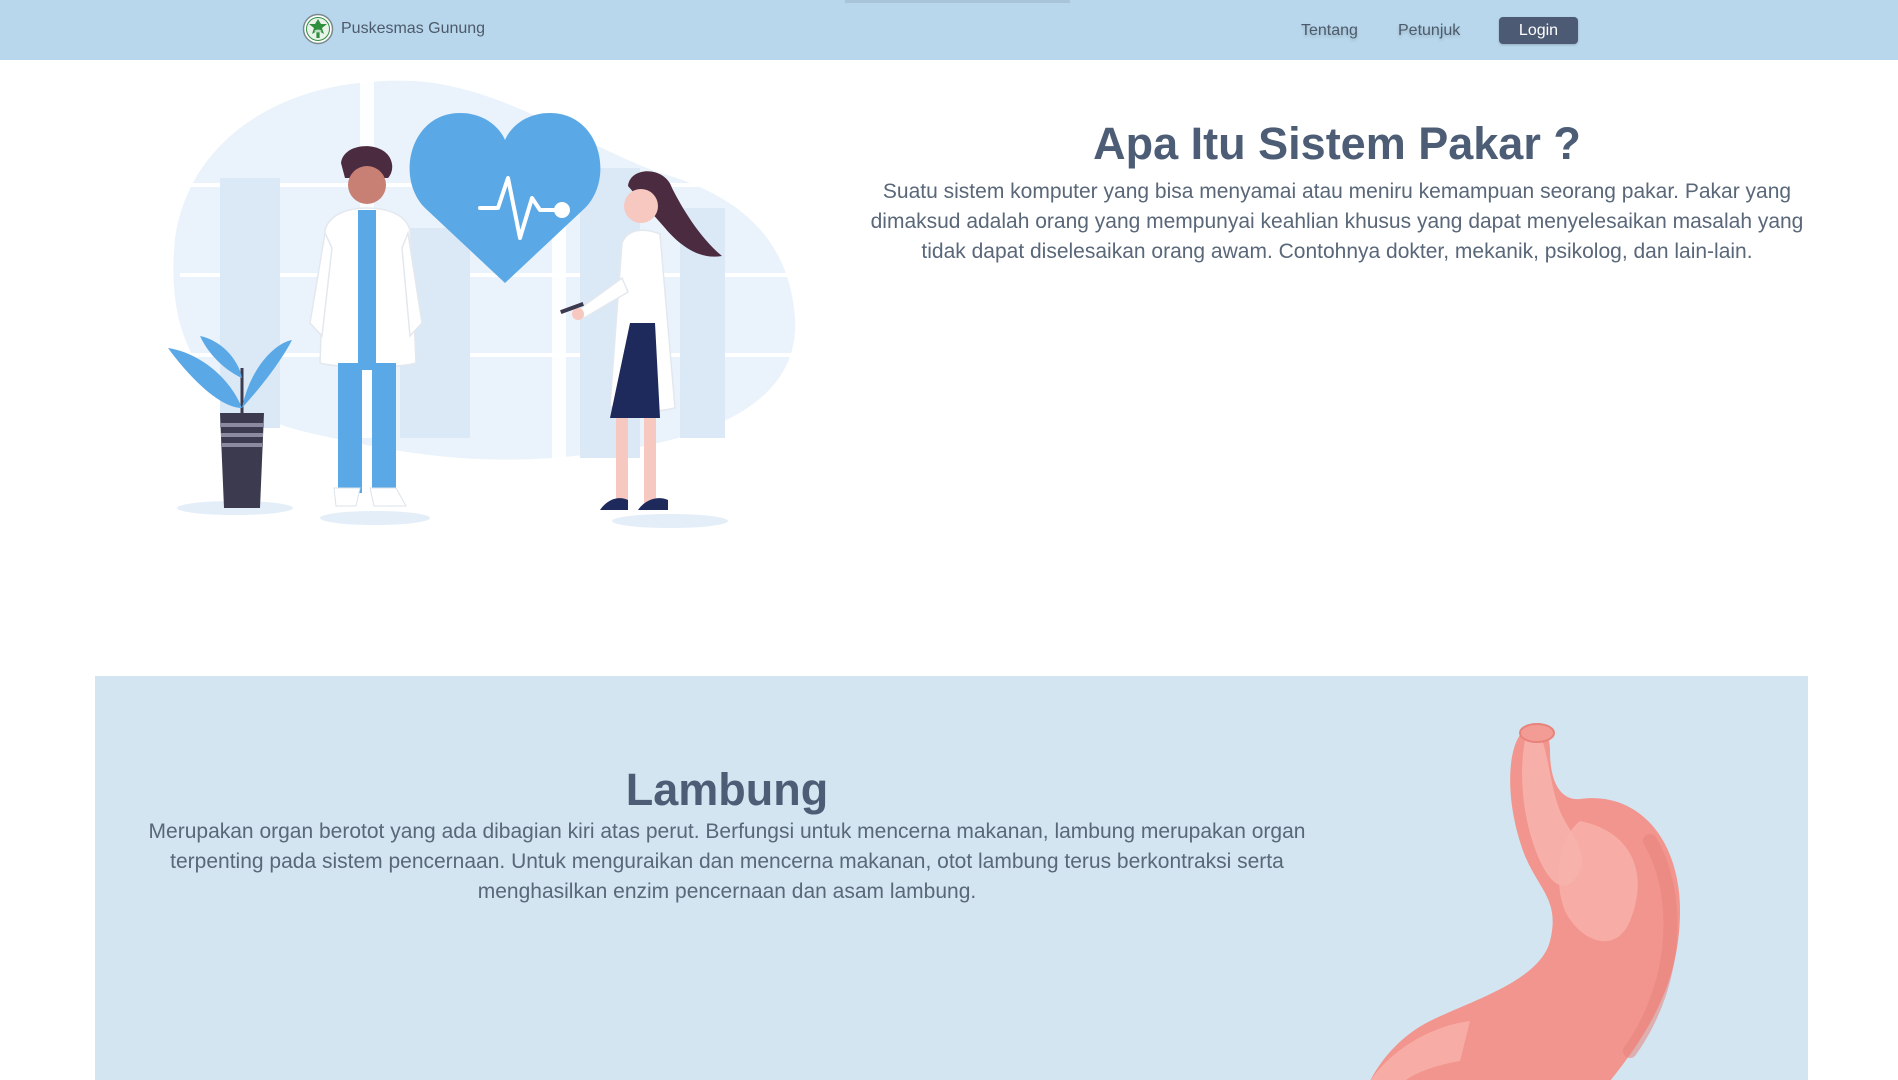 The height and width of the screenshot is (1080, 1898). What do you see at coordinates (413, 28) in the screenshot?
I see `brand-name: Puskesmas Gunung` at bounding box center [413, 28].